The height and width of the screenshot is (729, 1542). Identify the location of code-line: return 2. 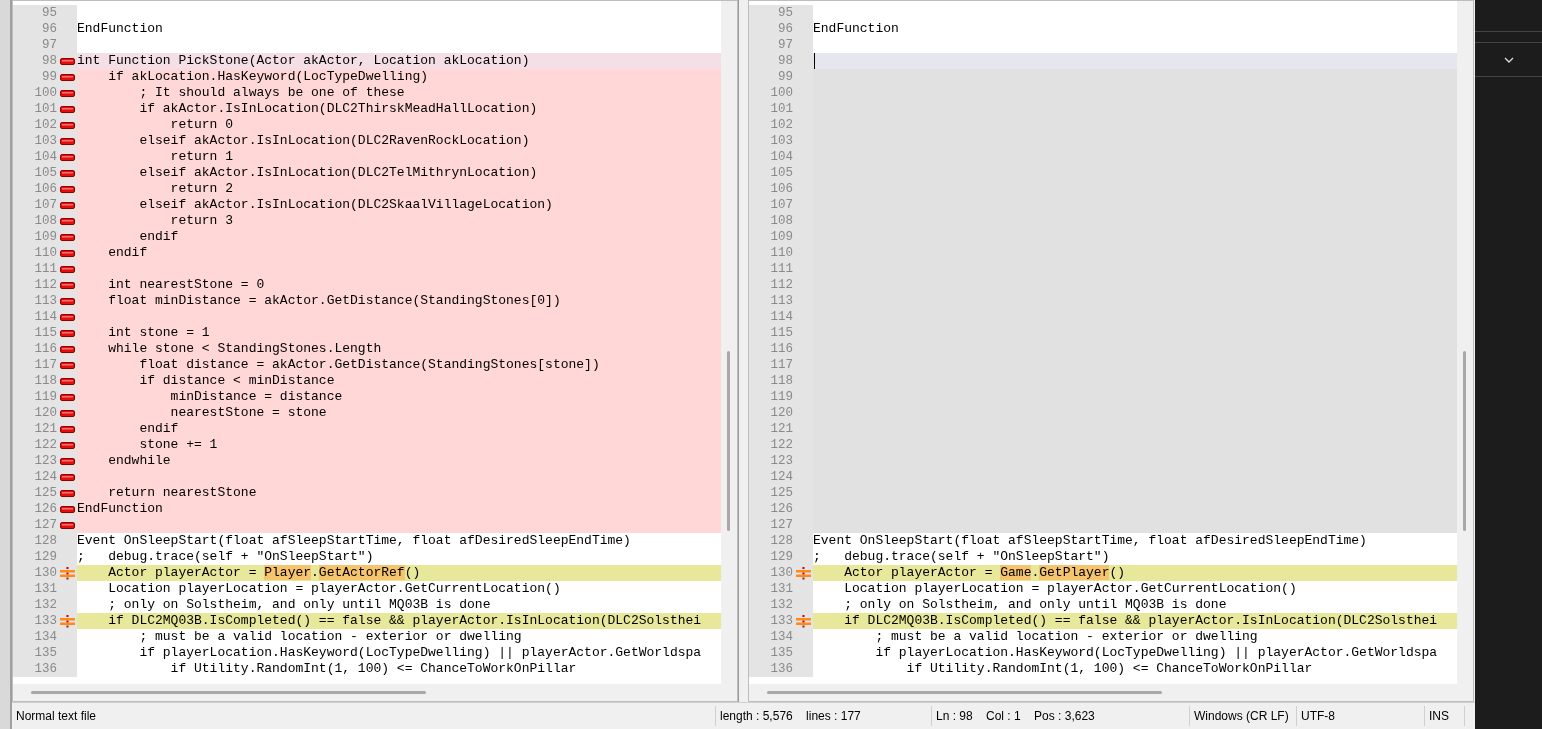
(201, 189).